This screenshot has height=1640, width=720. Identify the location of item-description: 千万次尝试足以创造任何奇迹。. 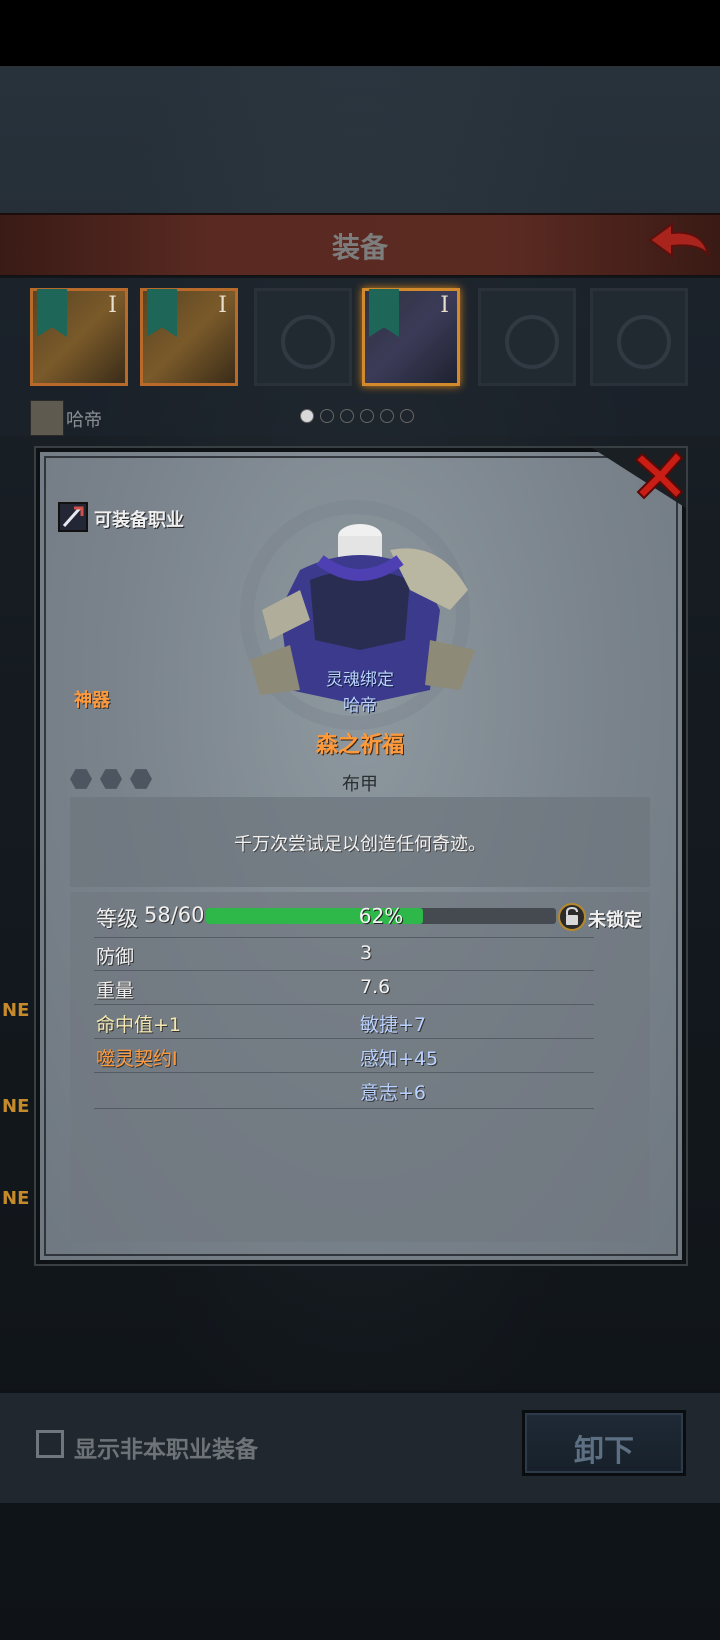
(360, 844).